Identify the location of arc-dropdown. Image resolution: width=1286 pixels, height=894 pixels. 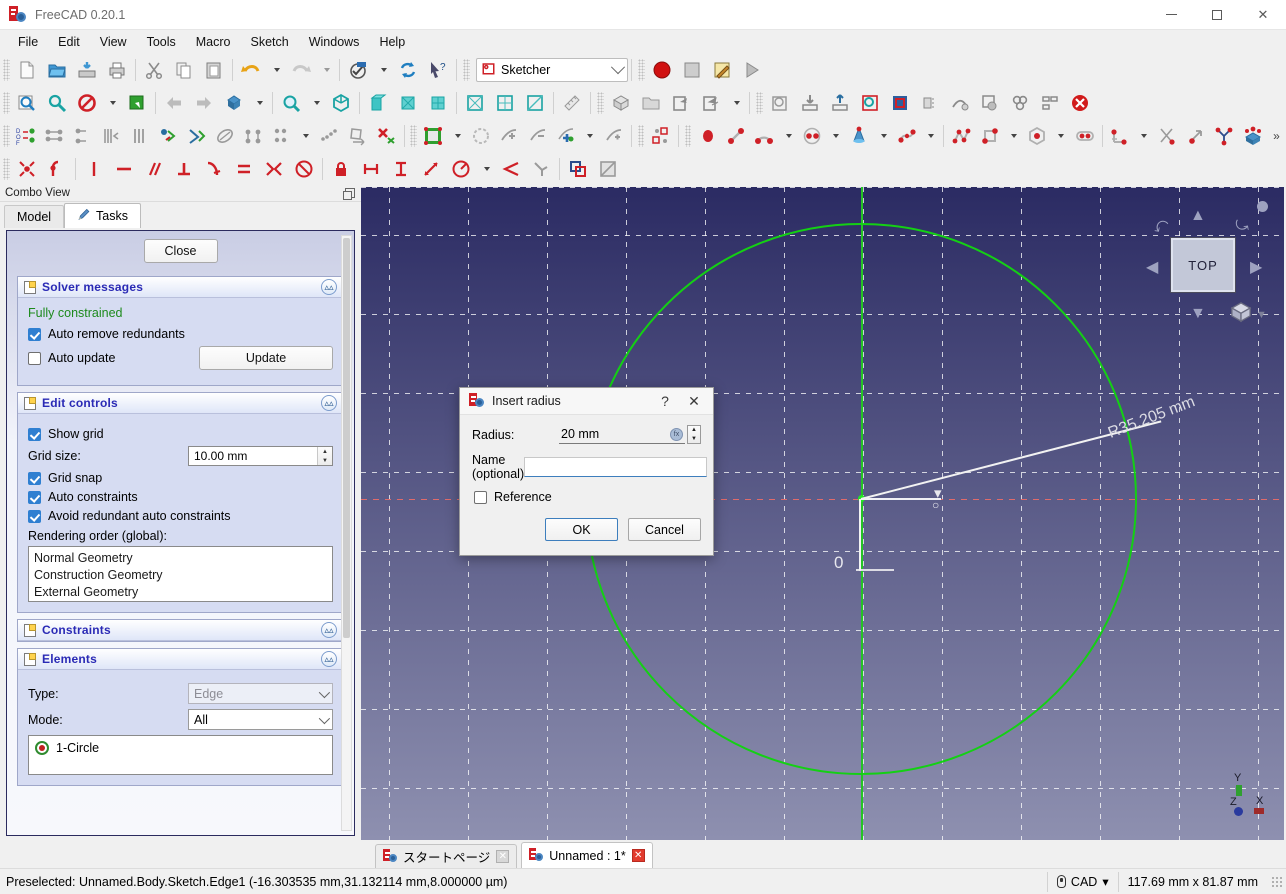
(788, 136).